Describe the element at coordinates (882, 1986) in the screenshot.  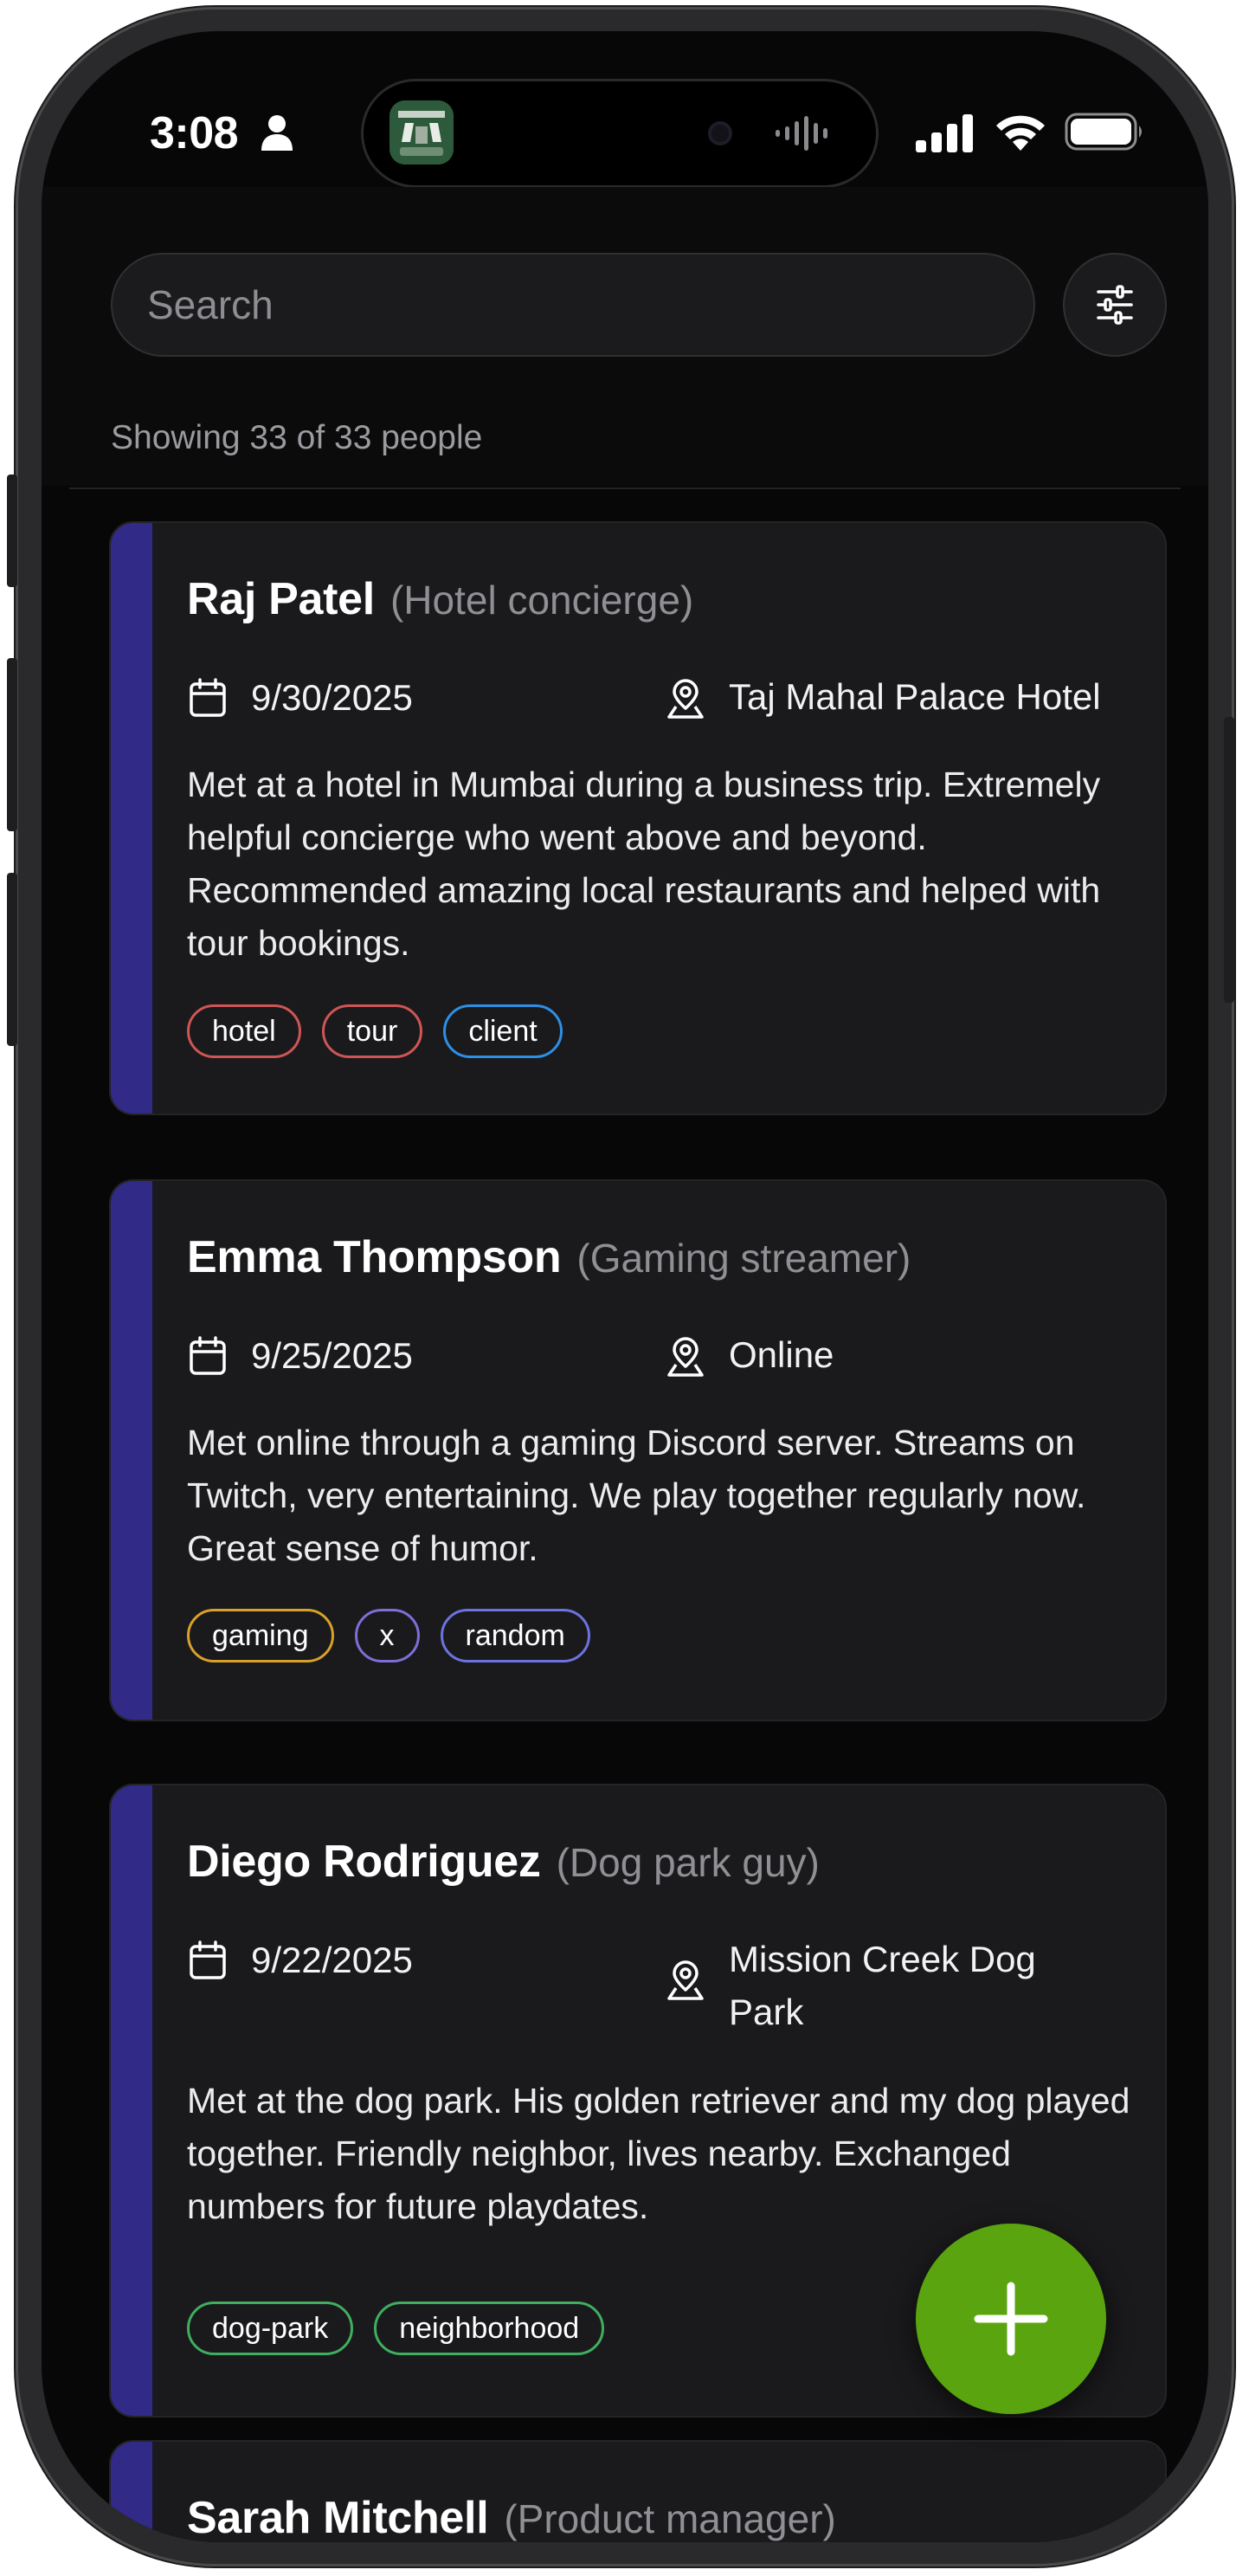
I see `meet-location-text: Mission Creek Dog Park` at that location.